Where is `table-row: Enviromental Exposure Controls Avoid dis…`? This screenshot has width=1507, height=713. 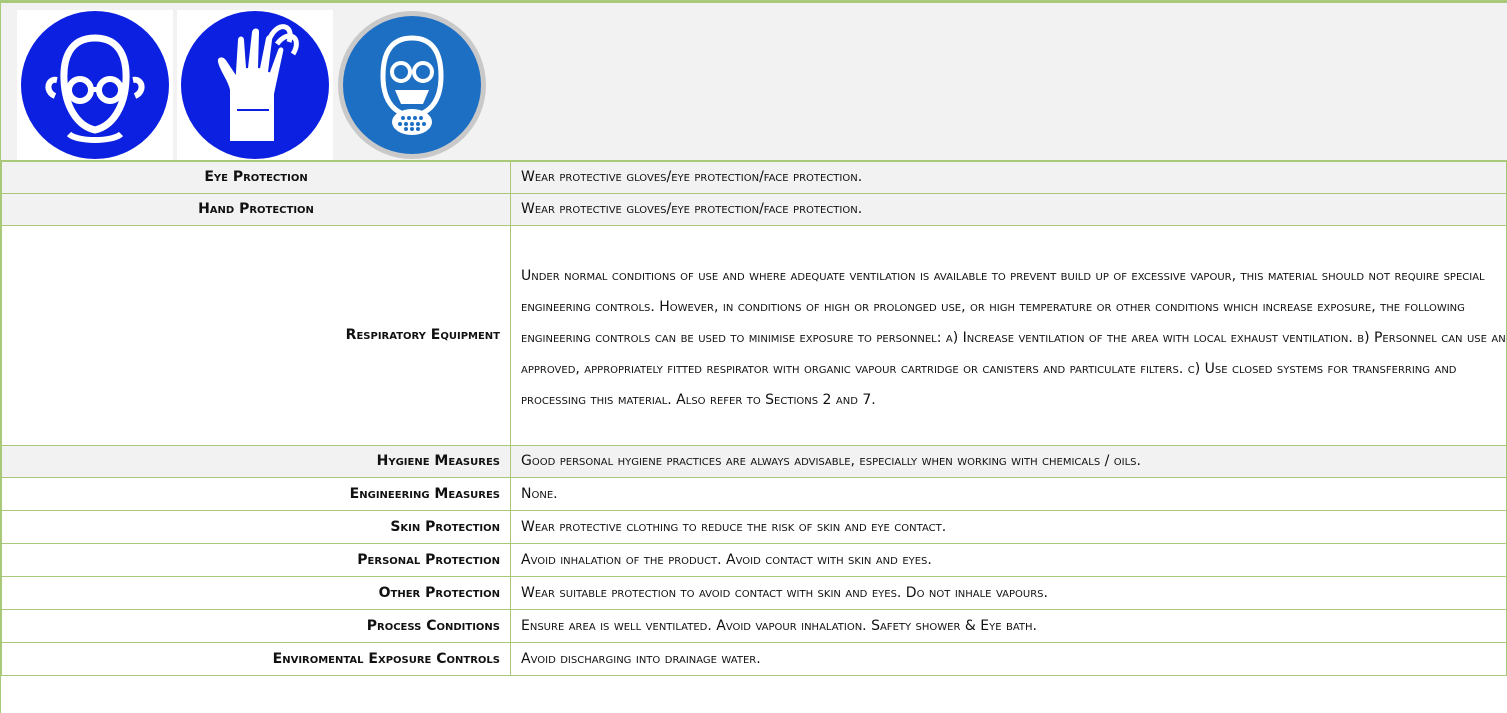
table-row: Enviromental Exposure Controls Avoid dis… is located at coordinates (754, 659).